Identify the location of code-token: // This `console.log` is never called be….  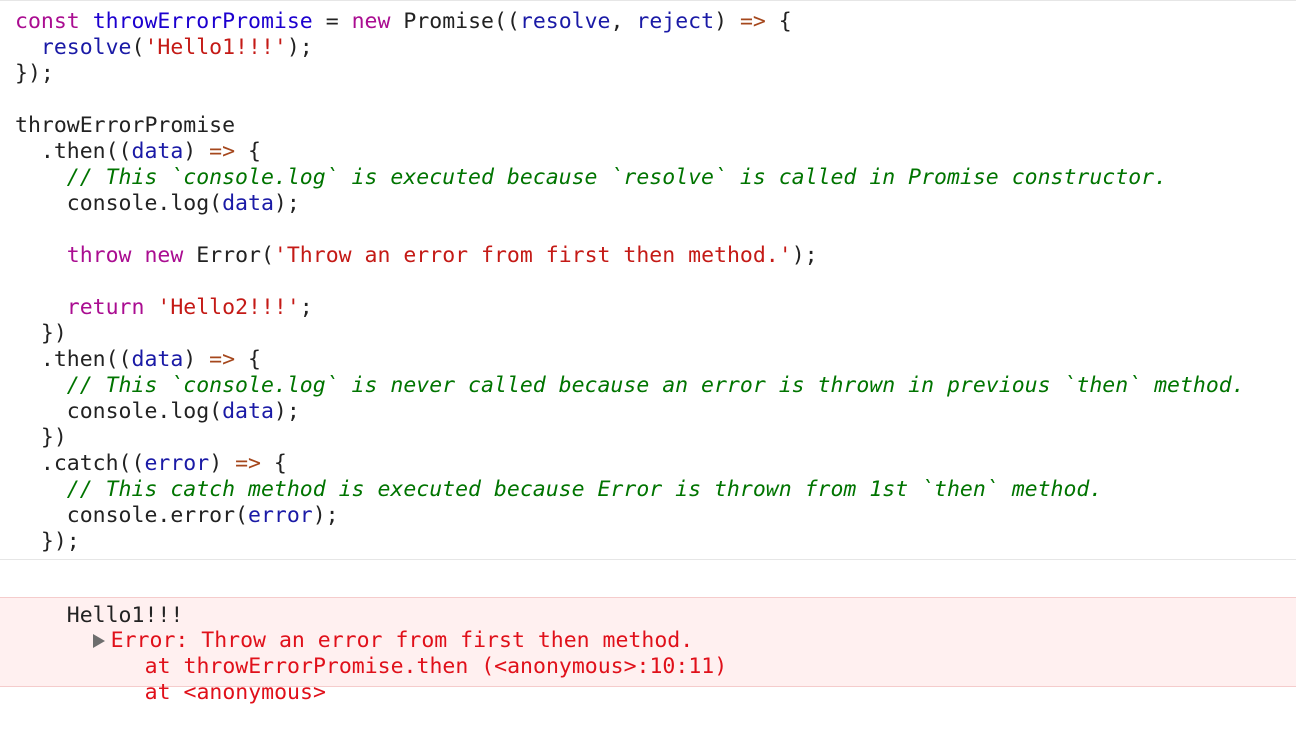
(655, 385).